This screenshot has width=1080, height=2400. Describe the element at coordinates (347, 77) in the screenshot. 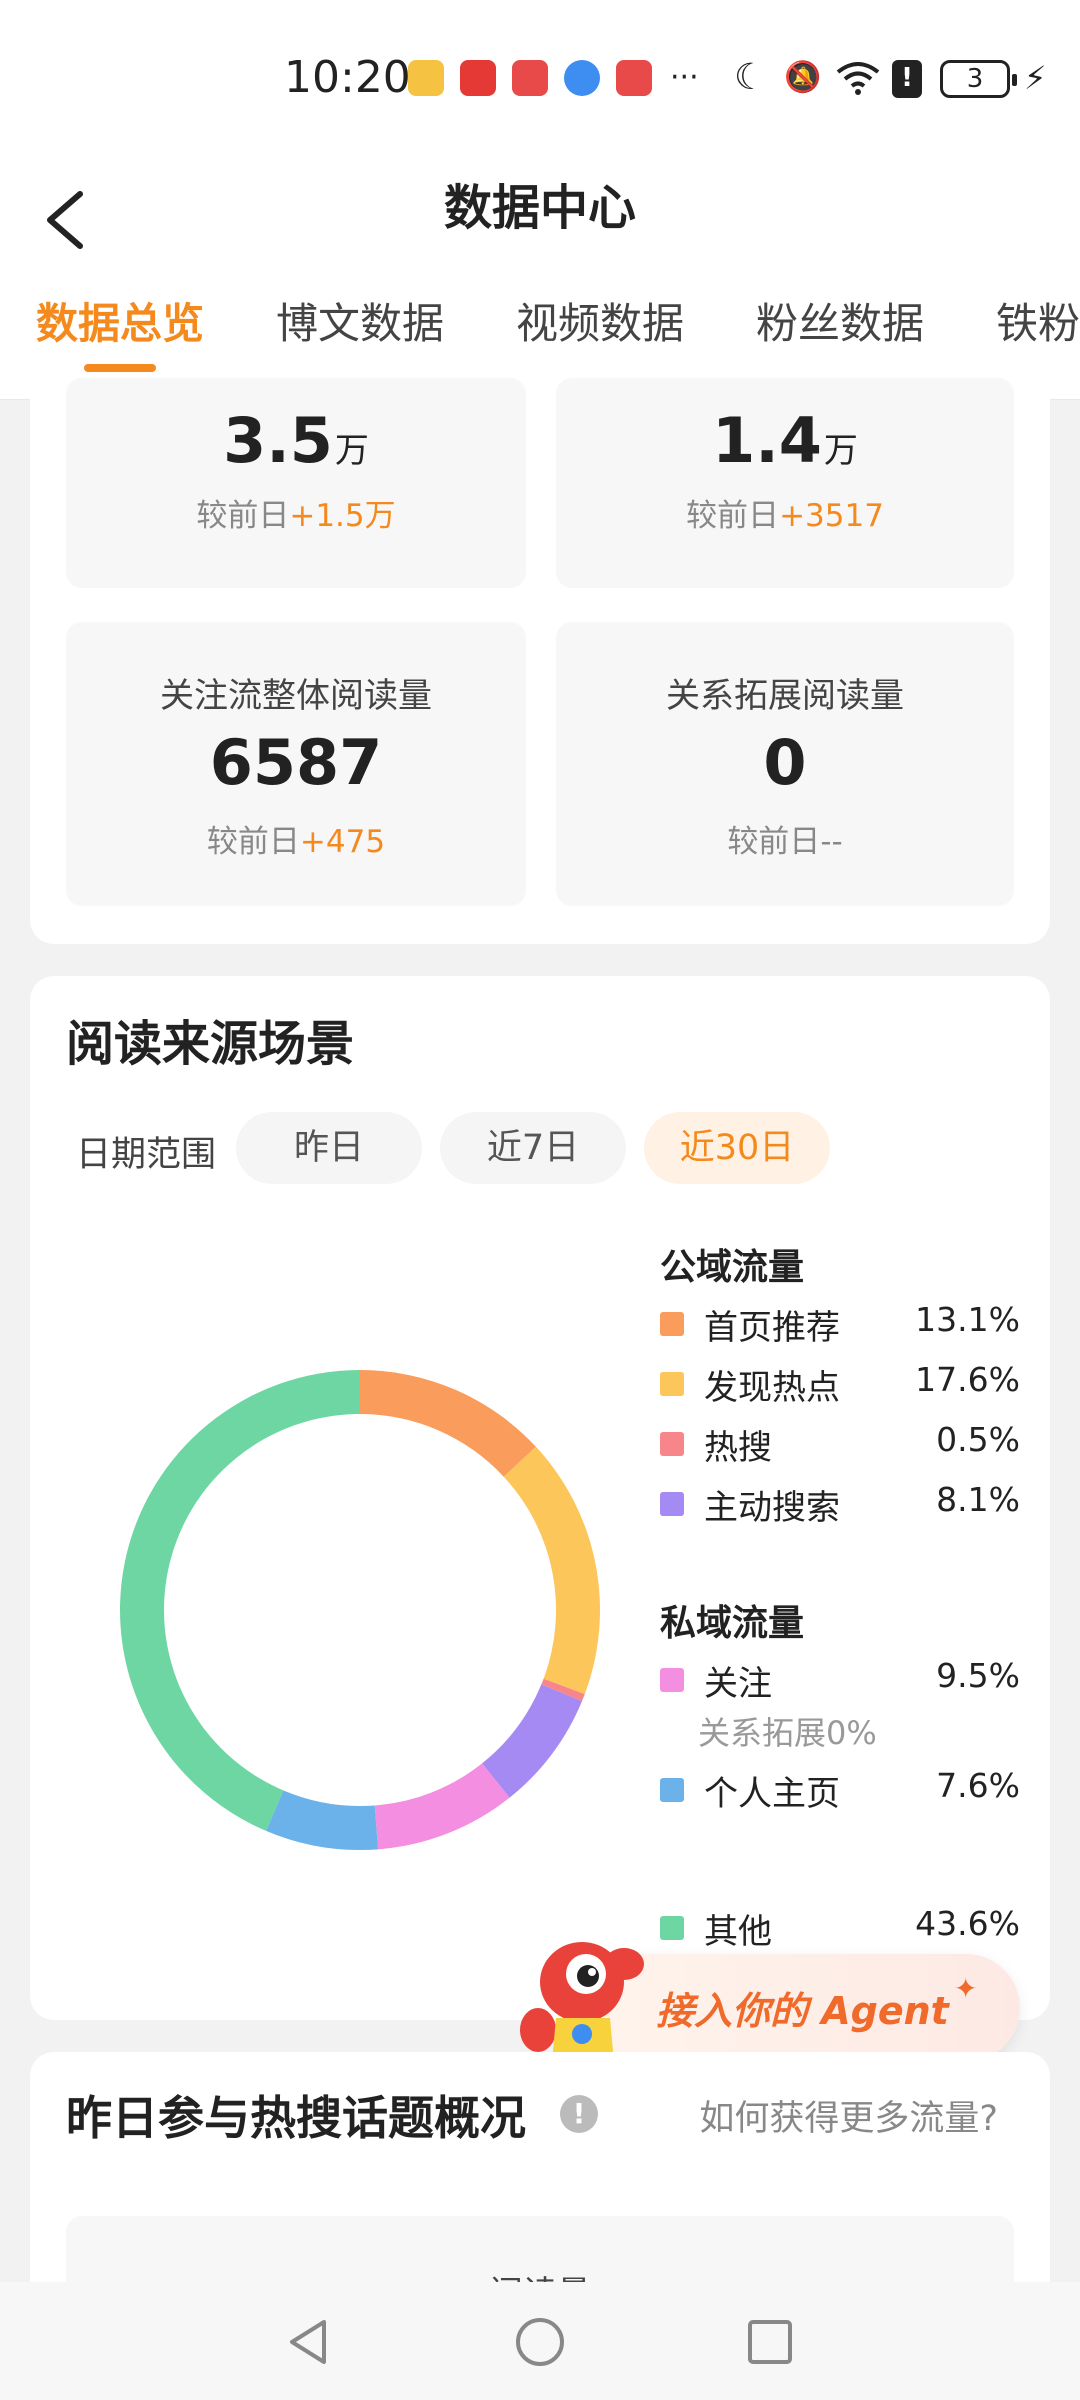

I see `status-time: 10:20` at that location.